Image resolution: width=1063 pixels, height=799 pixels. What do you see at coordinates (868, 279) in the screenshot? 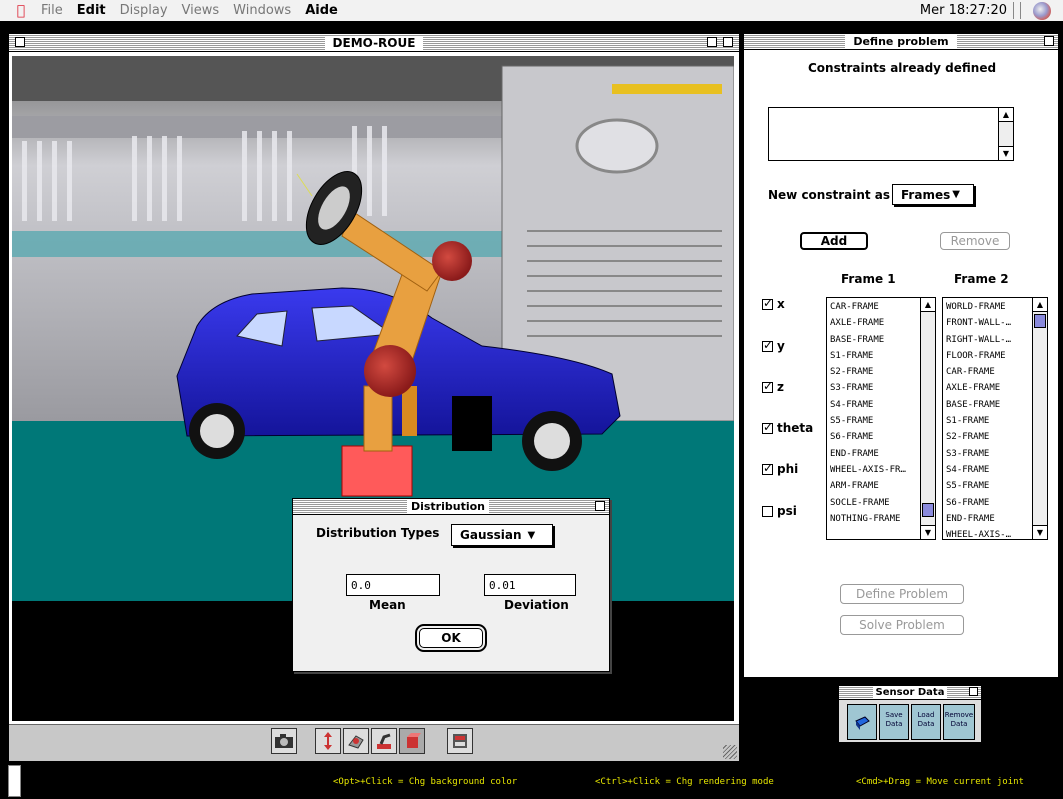
I see `frame1-heading: Frame 1` at bounding box center [868, 279].